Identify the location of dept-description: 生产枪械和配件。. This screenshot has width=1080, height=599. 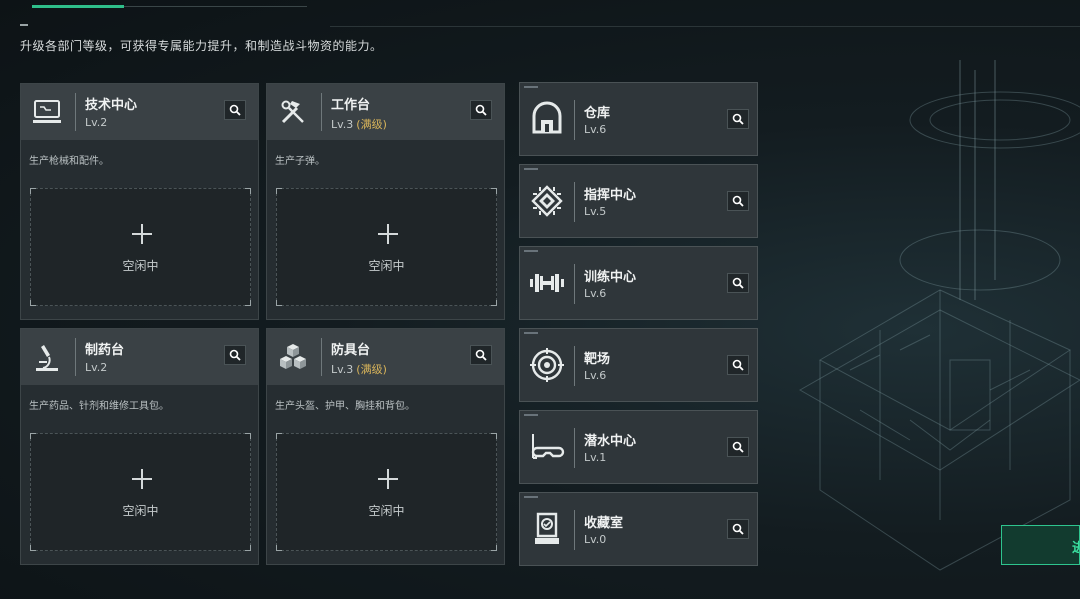
(69, 161).